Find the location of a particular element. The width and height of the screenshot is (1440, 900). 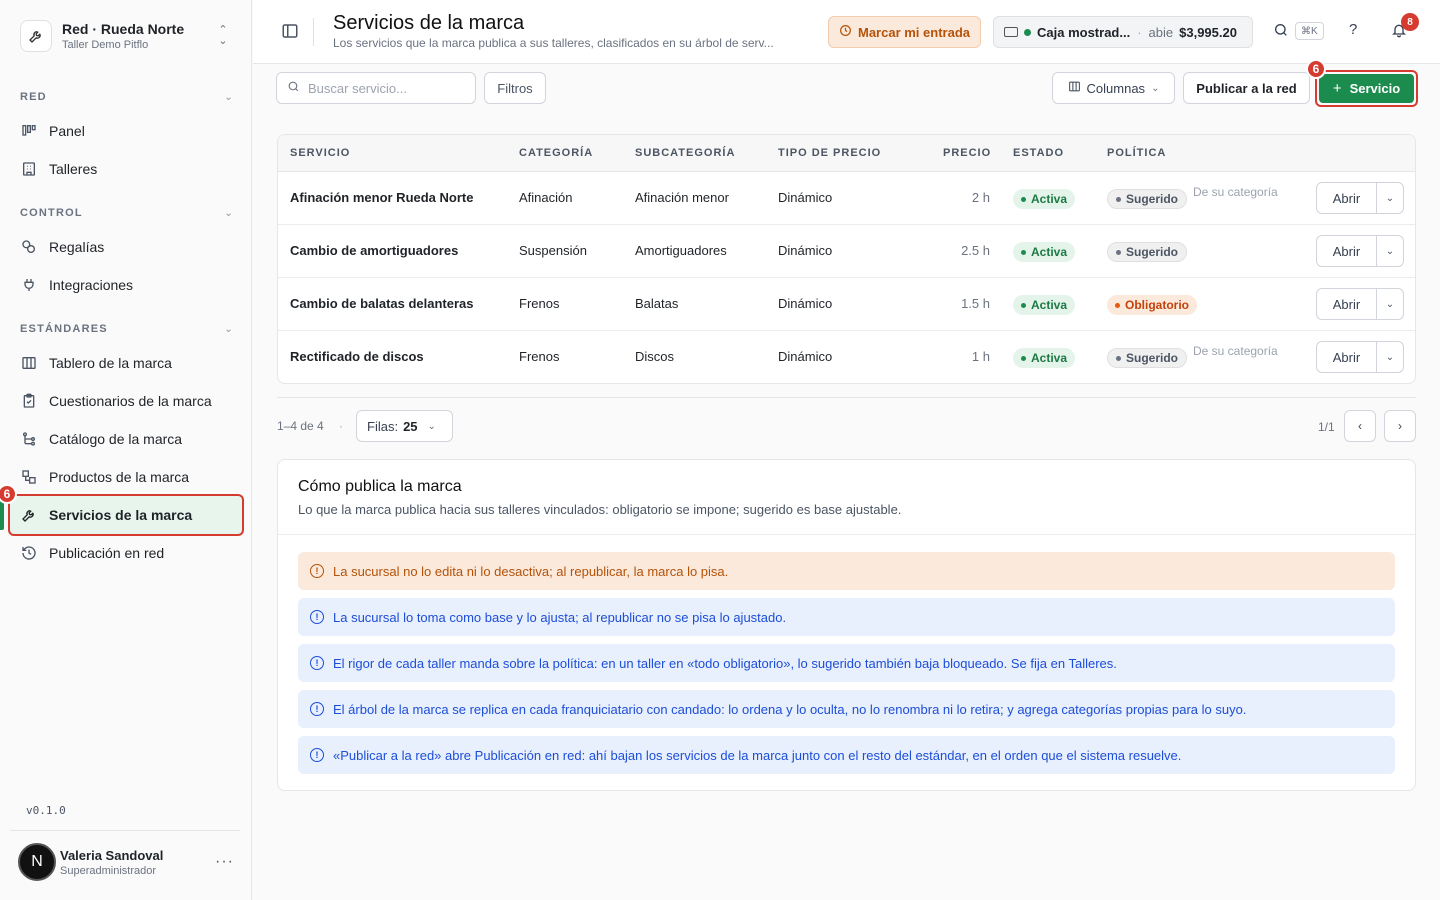

columns-button: Columnas ⌄ is located at coordinates (1113, 88).